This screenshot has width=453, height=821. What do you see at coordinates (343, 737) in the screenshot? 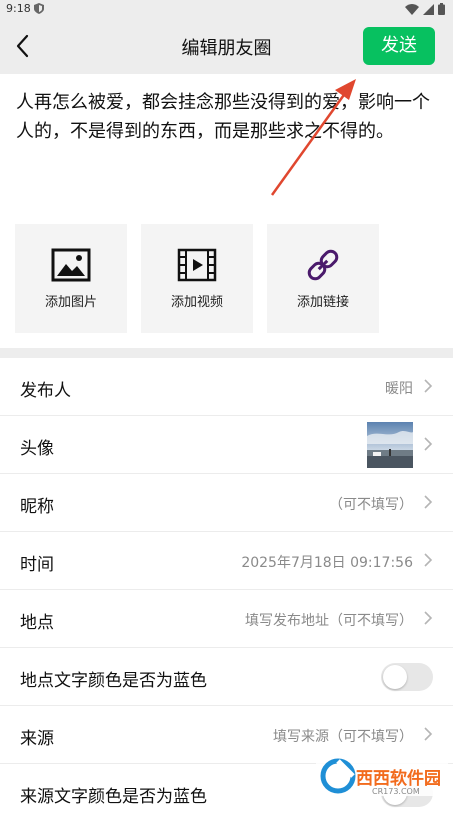
I see `source-value: 填写来源（可不填写）` at bounding box center [343, 737].